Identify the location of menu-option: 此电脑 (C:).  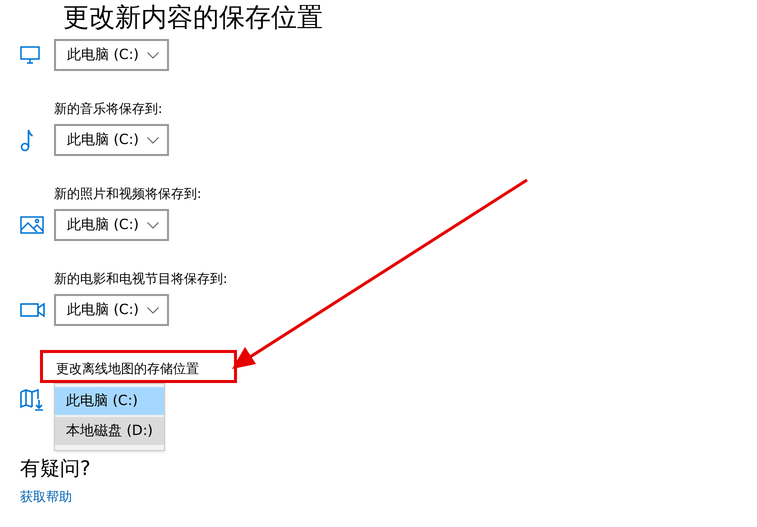
(109, 401).